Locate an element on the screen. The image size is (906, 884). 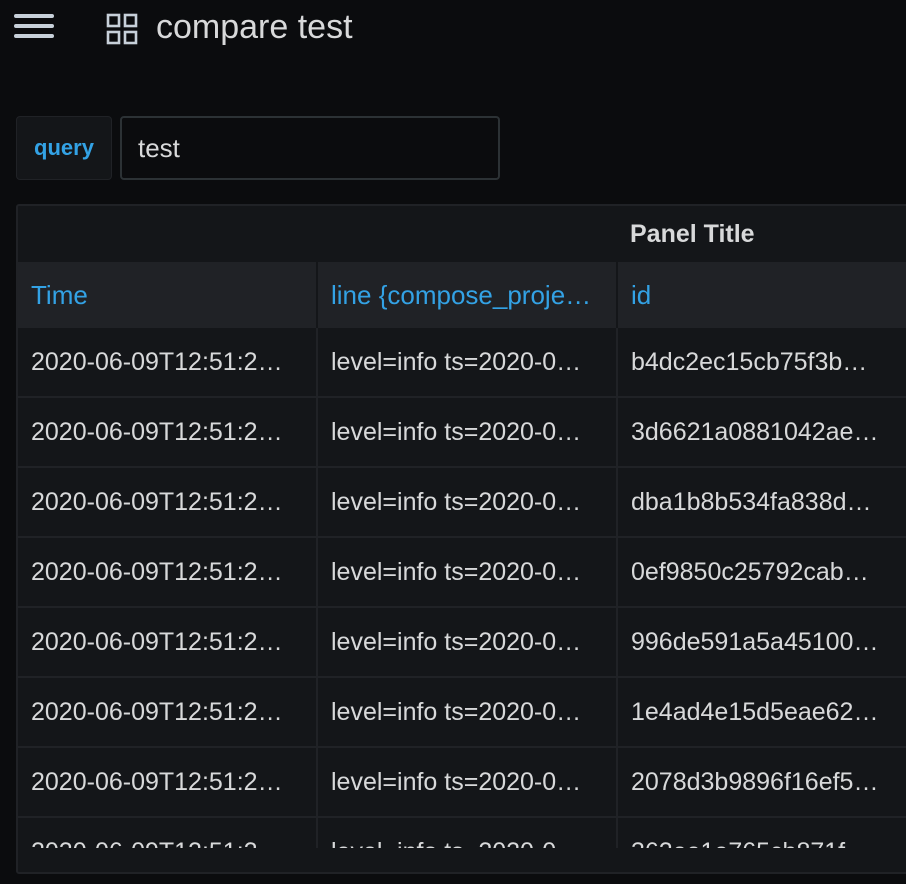
column-header-id: id is located at coordinates (762, 295).